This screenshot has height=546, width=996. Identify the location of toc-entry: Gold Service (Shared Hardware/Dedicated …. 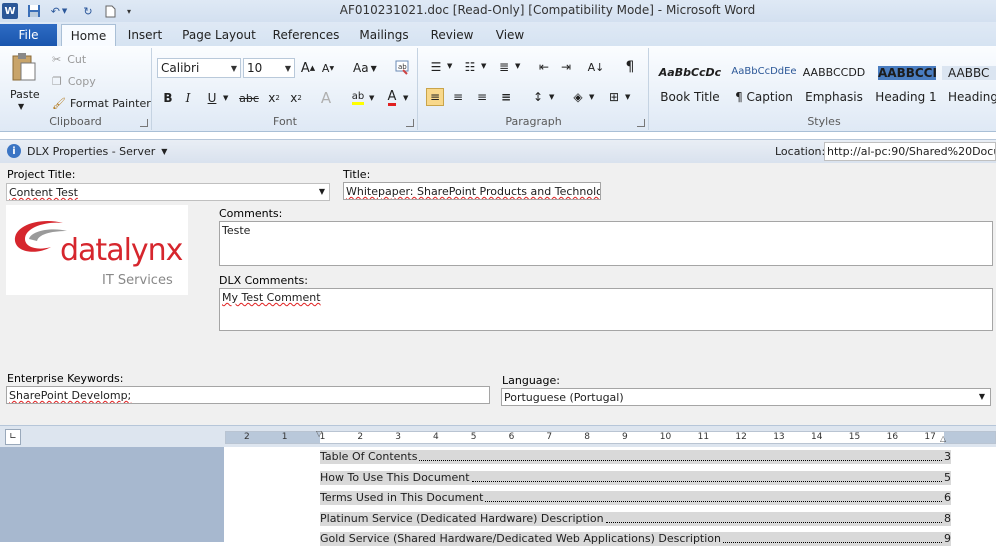
(635, 539).